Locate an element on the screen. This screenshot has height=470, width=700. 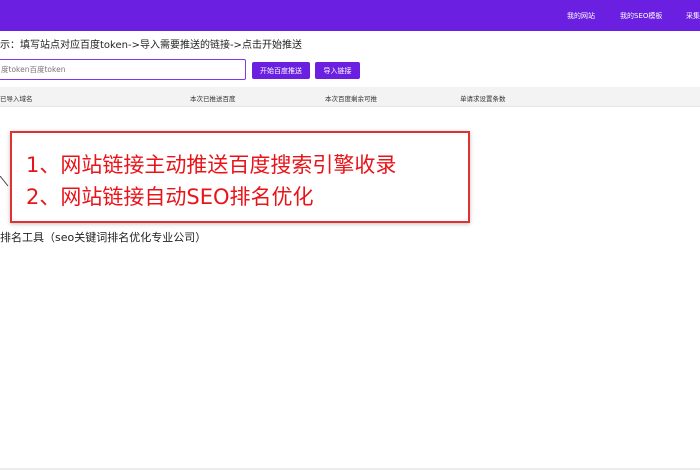
nav-collect: 采集 is located at coordinates (693, 16).